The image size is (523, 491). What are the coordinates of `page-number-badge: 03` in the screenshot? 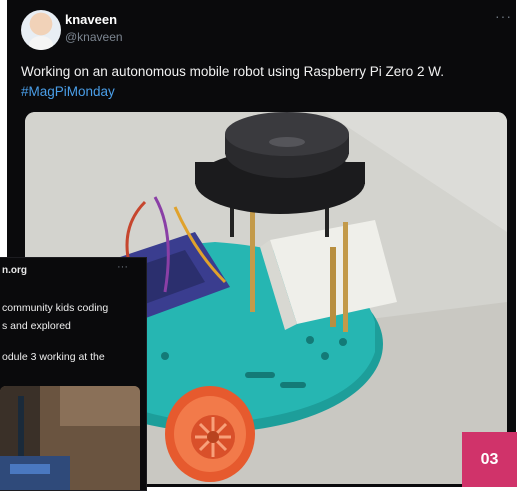 It's located at (489, 459).